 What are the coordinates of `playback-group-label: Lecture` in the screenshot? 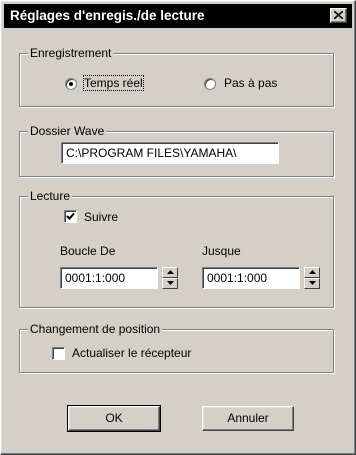 It's located at (50, 196).